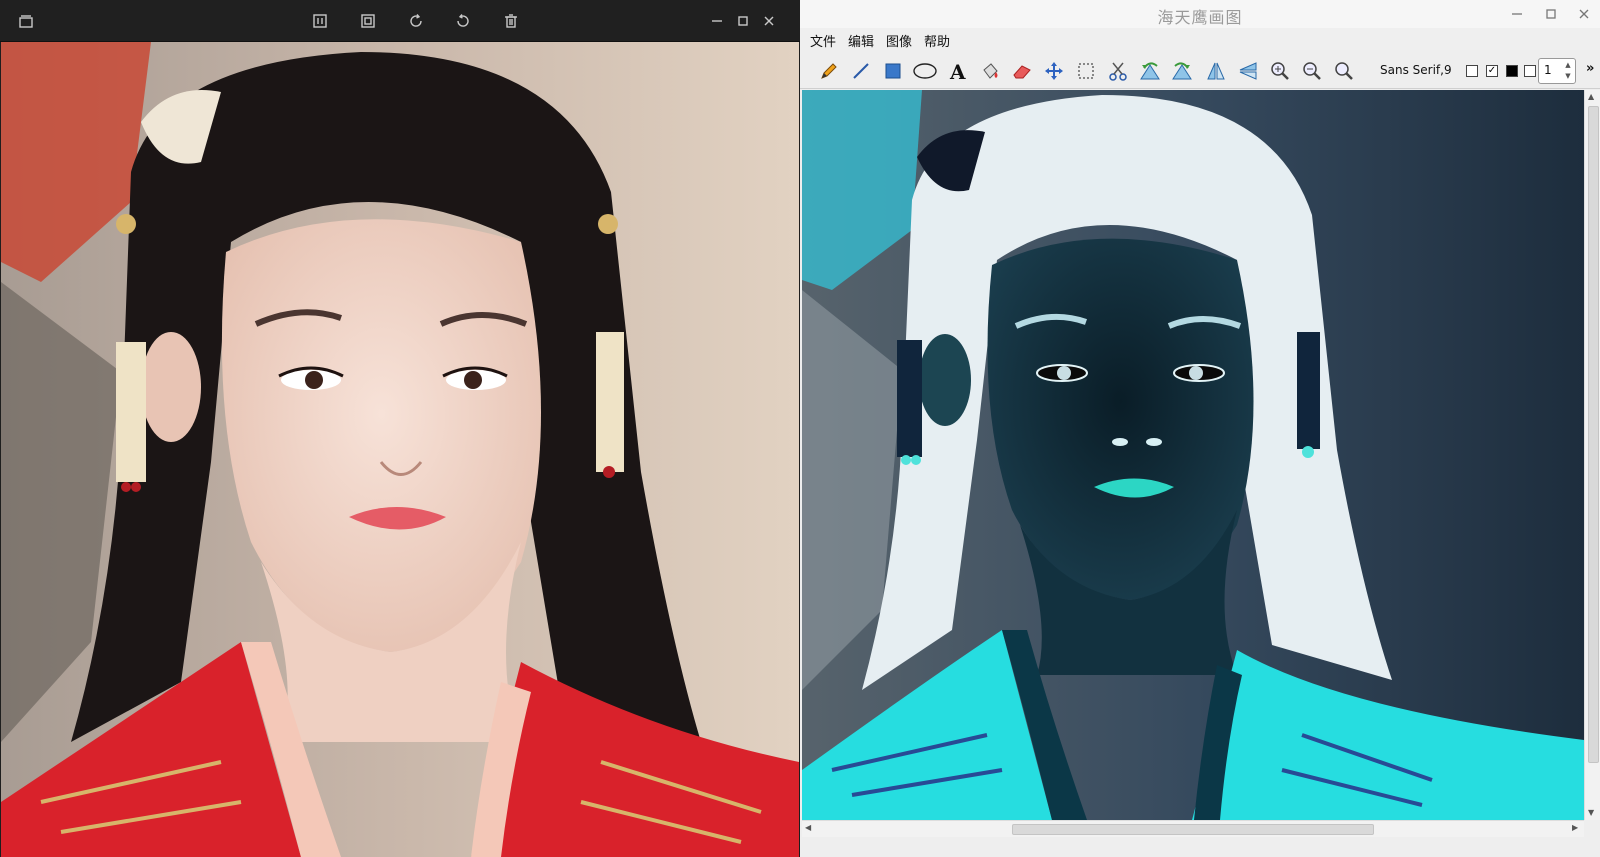 This screenshot has width=1600, height=857. Describe the element at coordinates (990, 71) in the screenshot. I see `fill-icon` at that location.